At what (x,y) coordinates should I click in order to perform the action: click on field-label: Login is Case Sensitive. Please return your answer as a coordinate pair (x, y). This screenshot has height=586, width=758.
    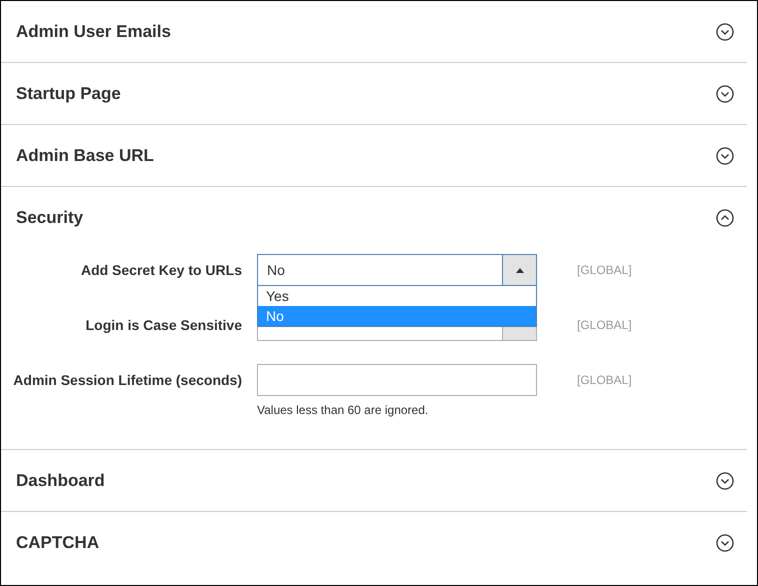
    Looking at the image, I should click on (163, 325).